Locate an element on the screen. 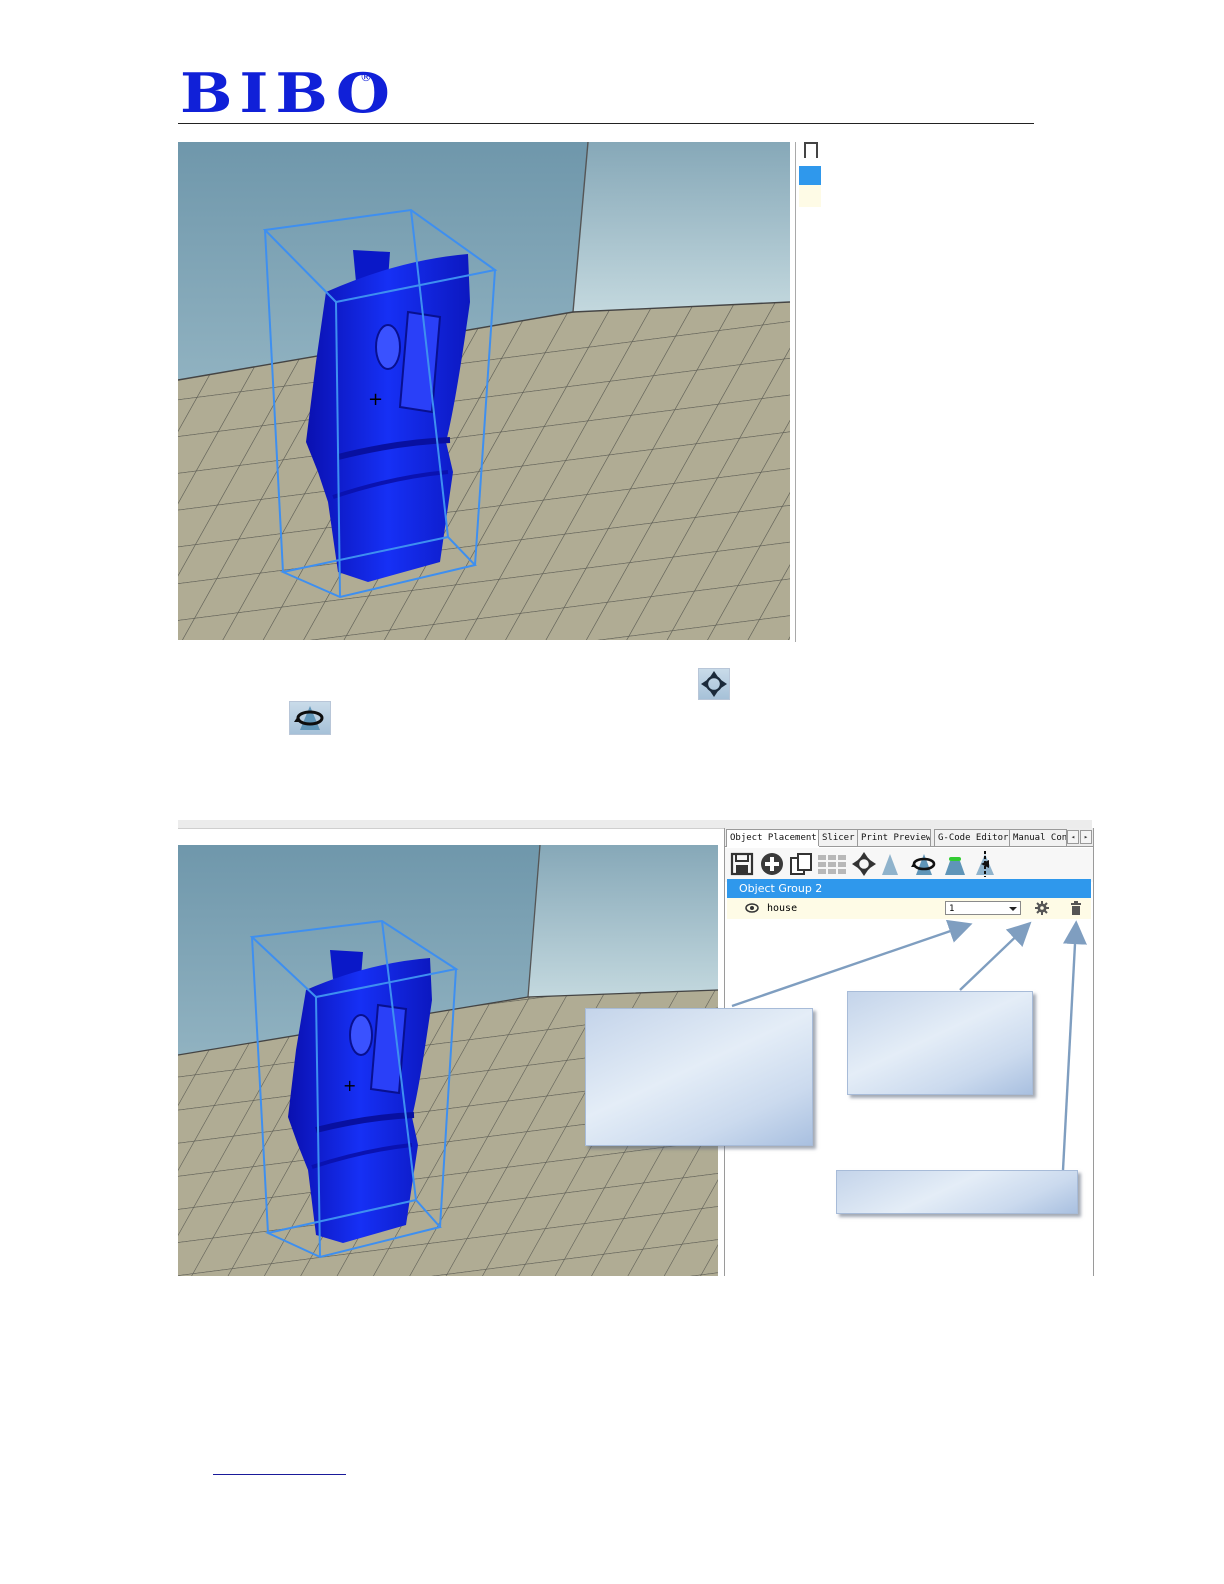 The image size is (1224, 1584). group-row-cropped is located at coordinates (810, 175).